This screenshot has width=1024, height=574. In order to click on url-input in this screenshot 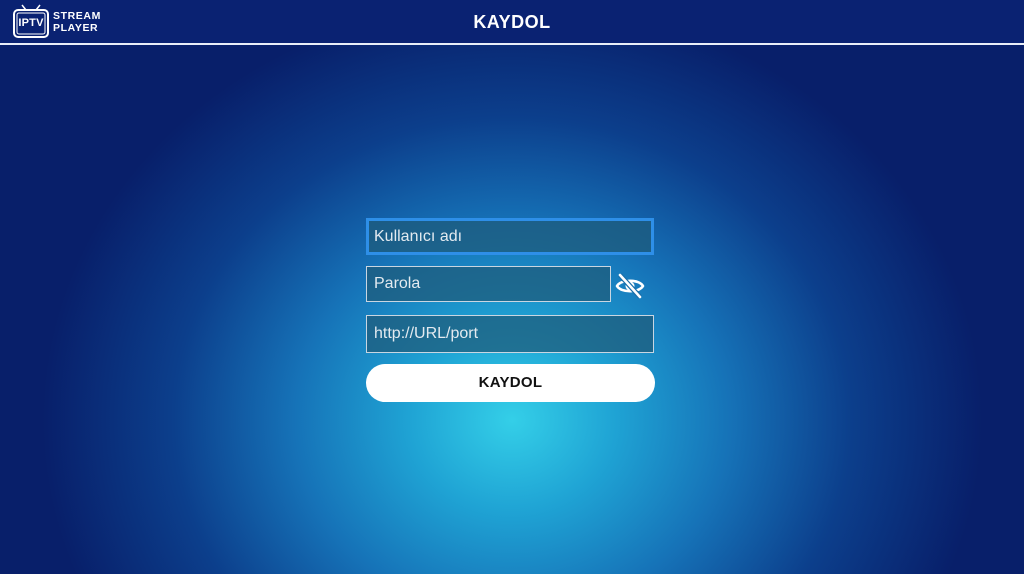, I will do `click(510, 334)`.